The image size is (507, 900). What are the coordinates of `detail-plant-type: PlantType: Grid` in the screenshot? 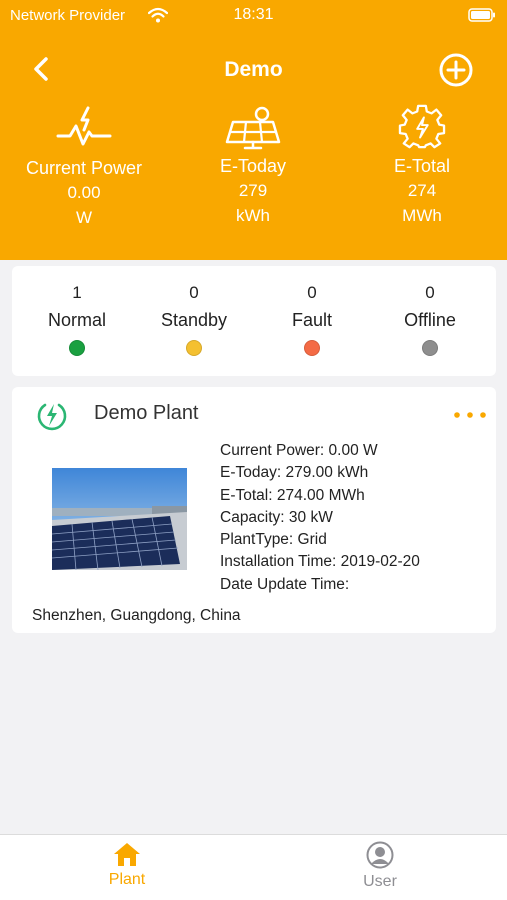 It's located at (273, 540).